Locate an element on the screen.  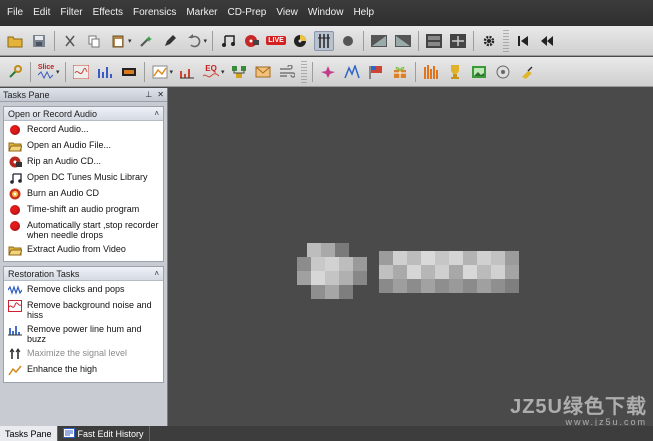
fade-out-icon is located at coordinates (403, 41).